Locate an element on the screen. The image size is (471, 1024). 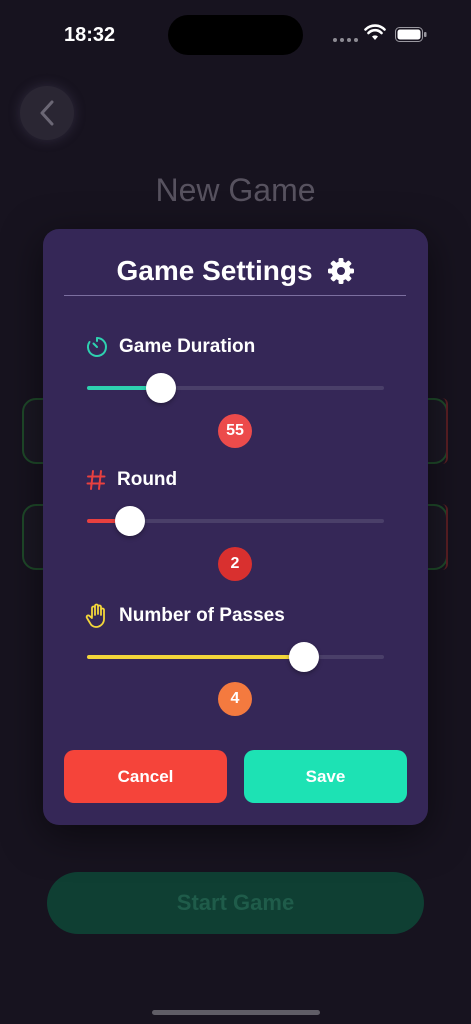
setting-label-number-of-passes: Number of Passes is located at coordinates (202, 615).